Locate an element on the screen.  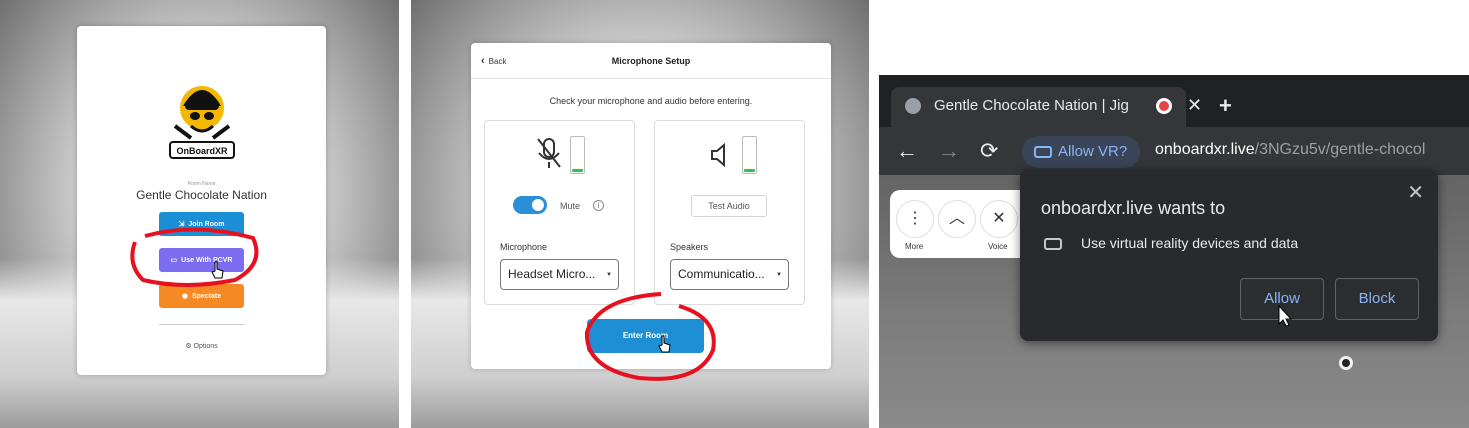
permission-description: Use virtual reality devices and data is located at coordinates (1190, 243).